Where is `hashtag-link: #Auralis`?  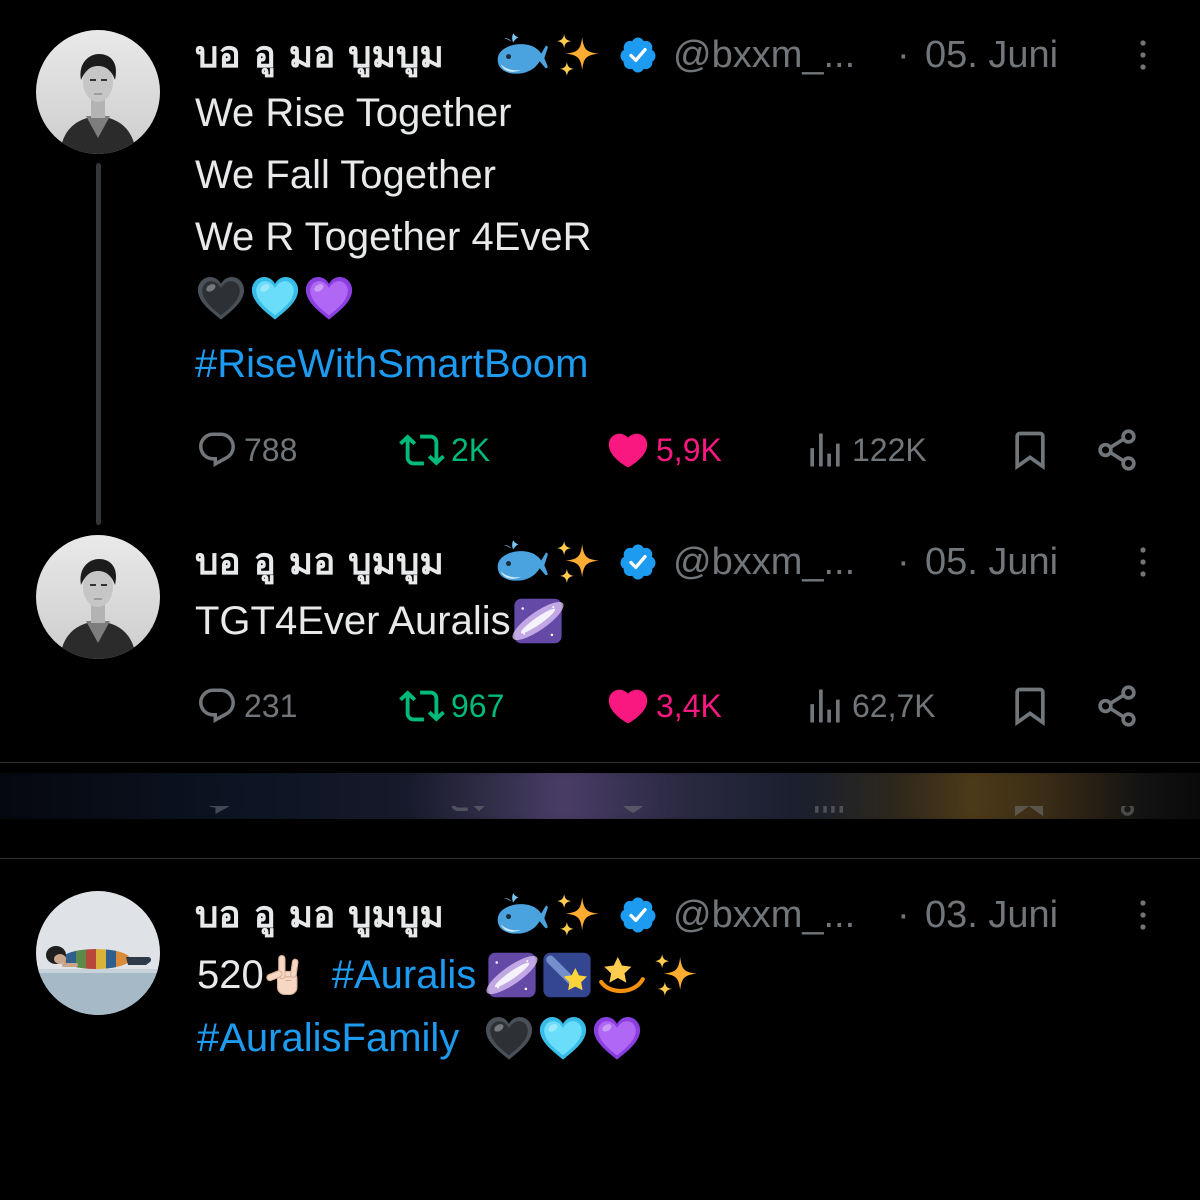
hashtag-link: #Auralis is located at coordinates (404, 975).